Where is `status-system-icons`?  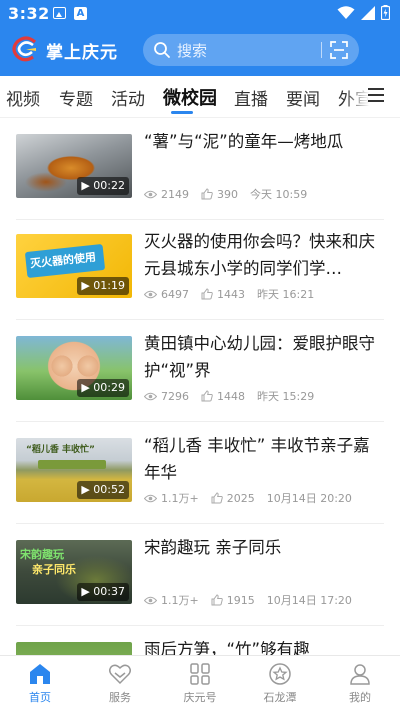 status-system-icons is located at coordinates (363, 12).